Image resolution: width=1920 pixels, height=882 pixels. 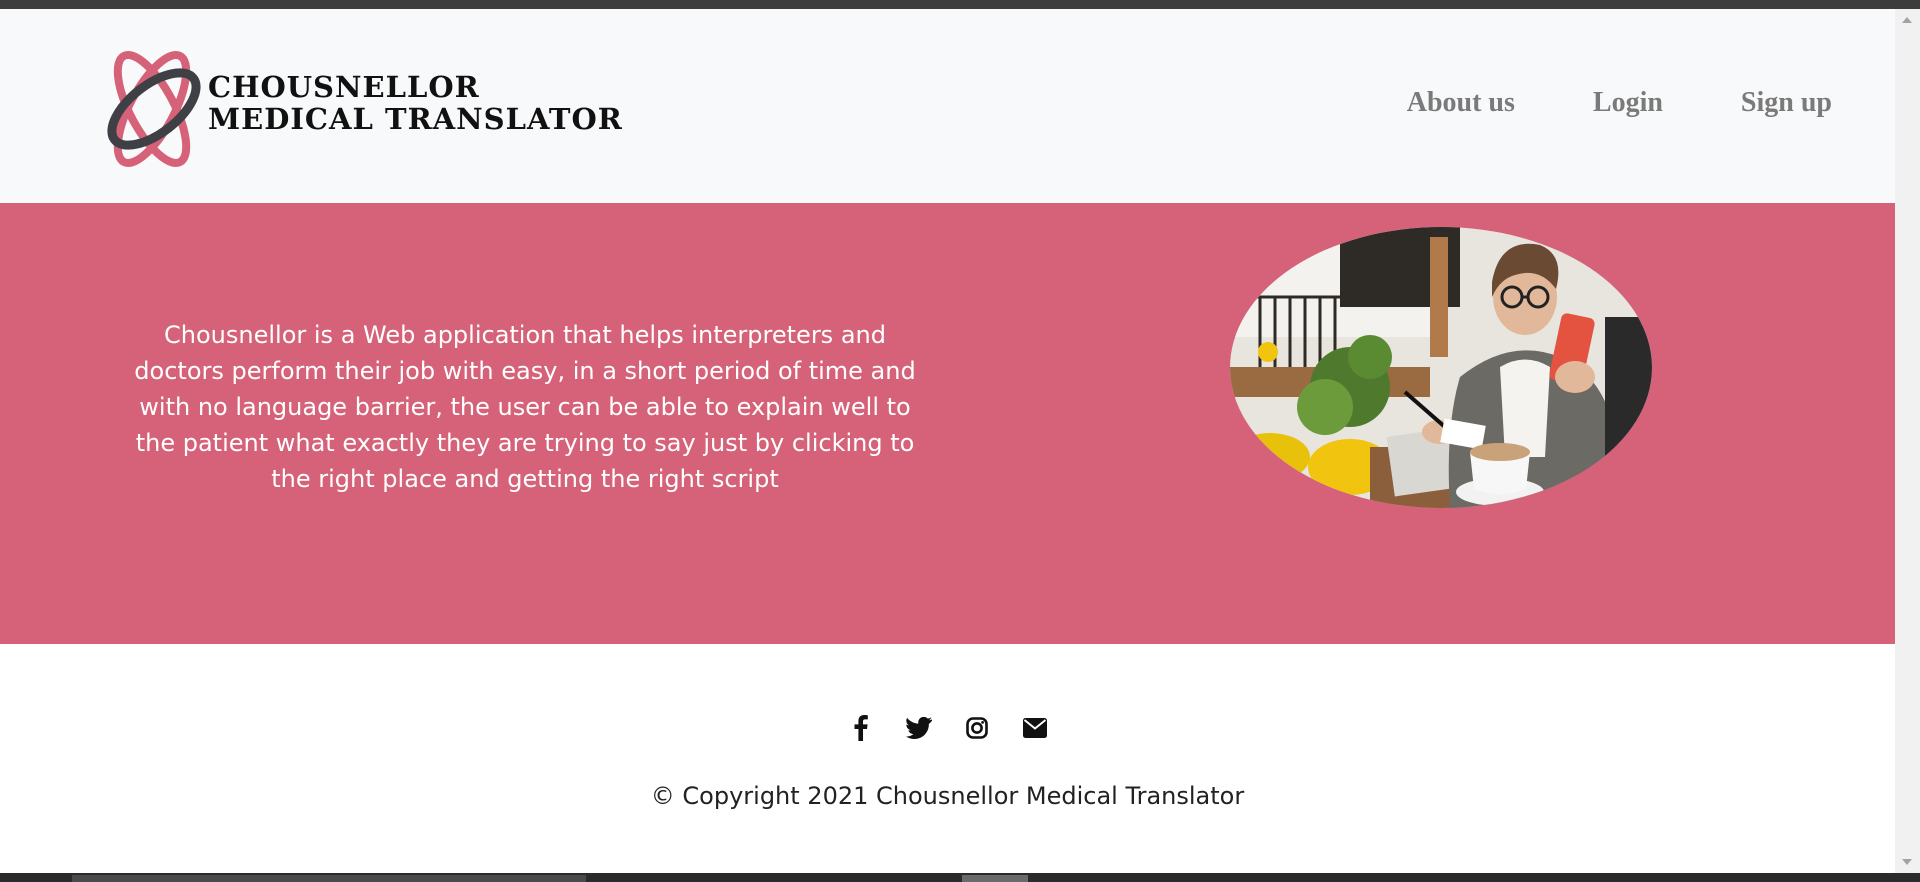 I want to click on main-nav: About us Login Sign up, so click(x=1619, y=103).